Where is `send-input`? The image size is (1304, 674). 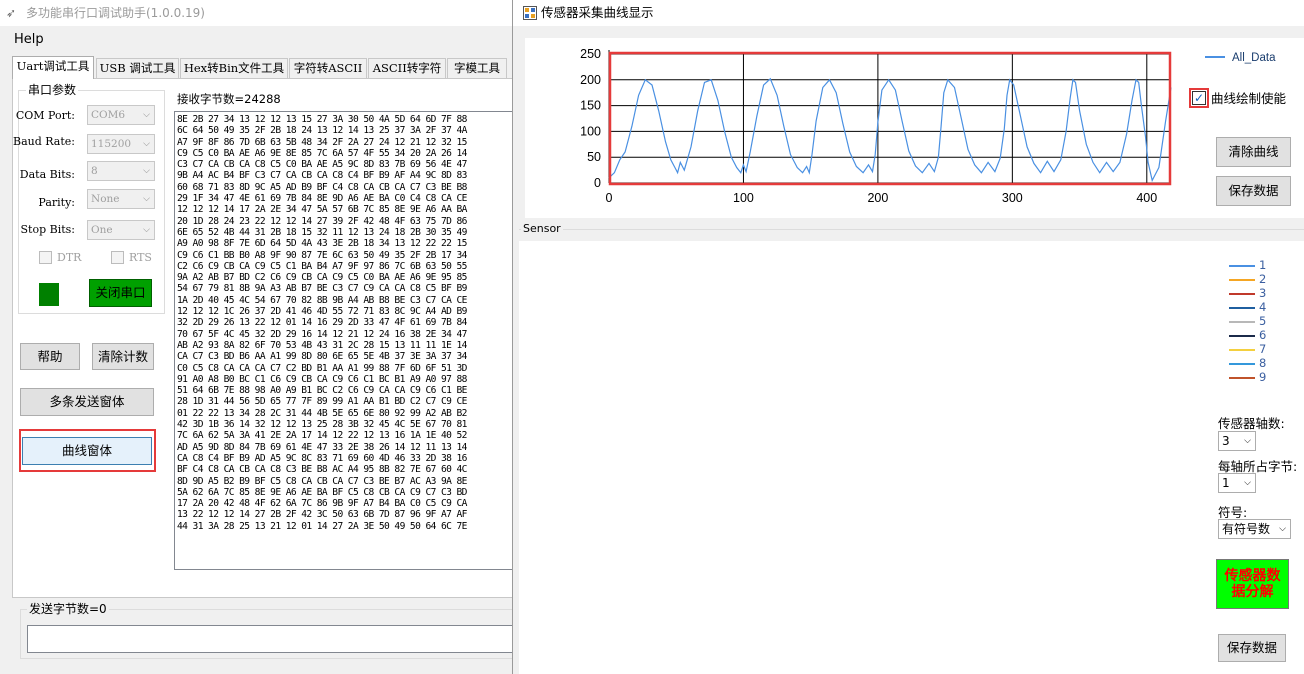
send-input is located at coordinates (273, 639).